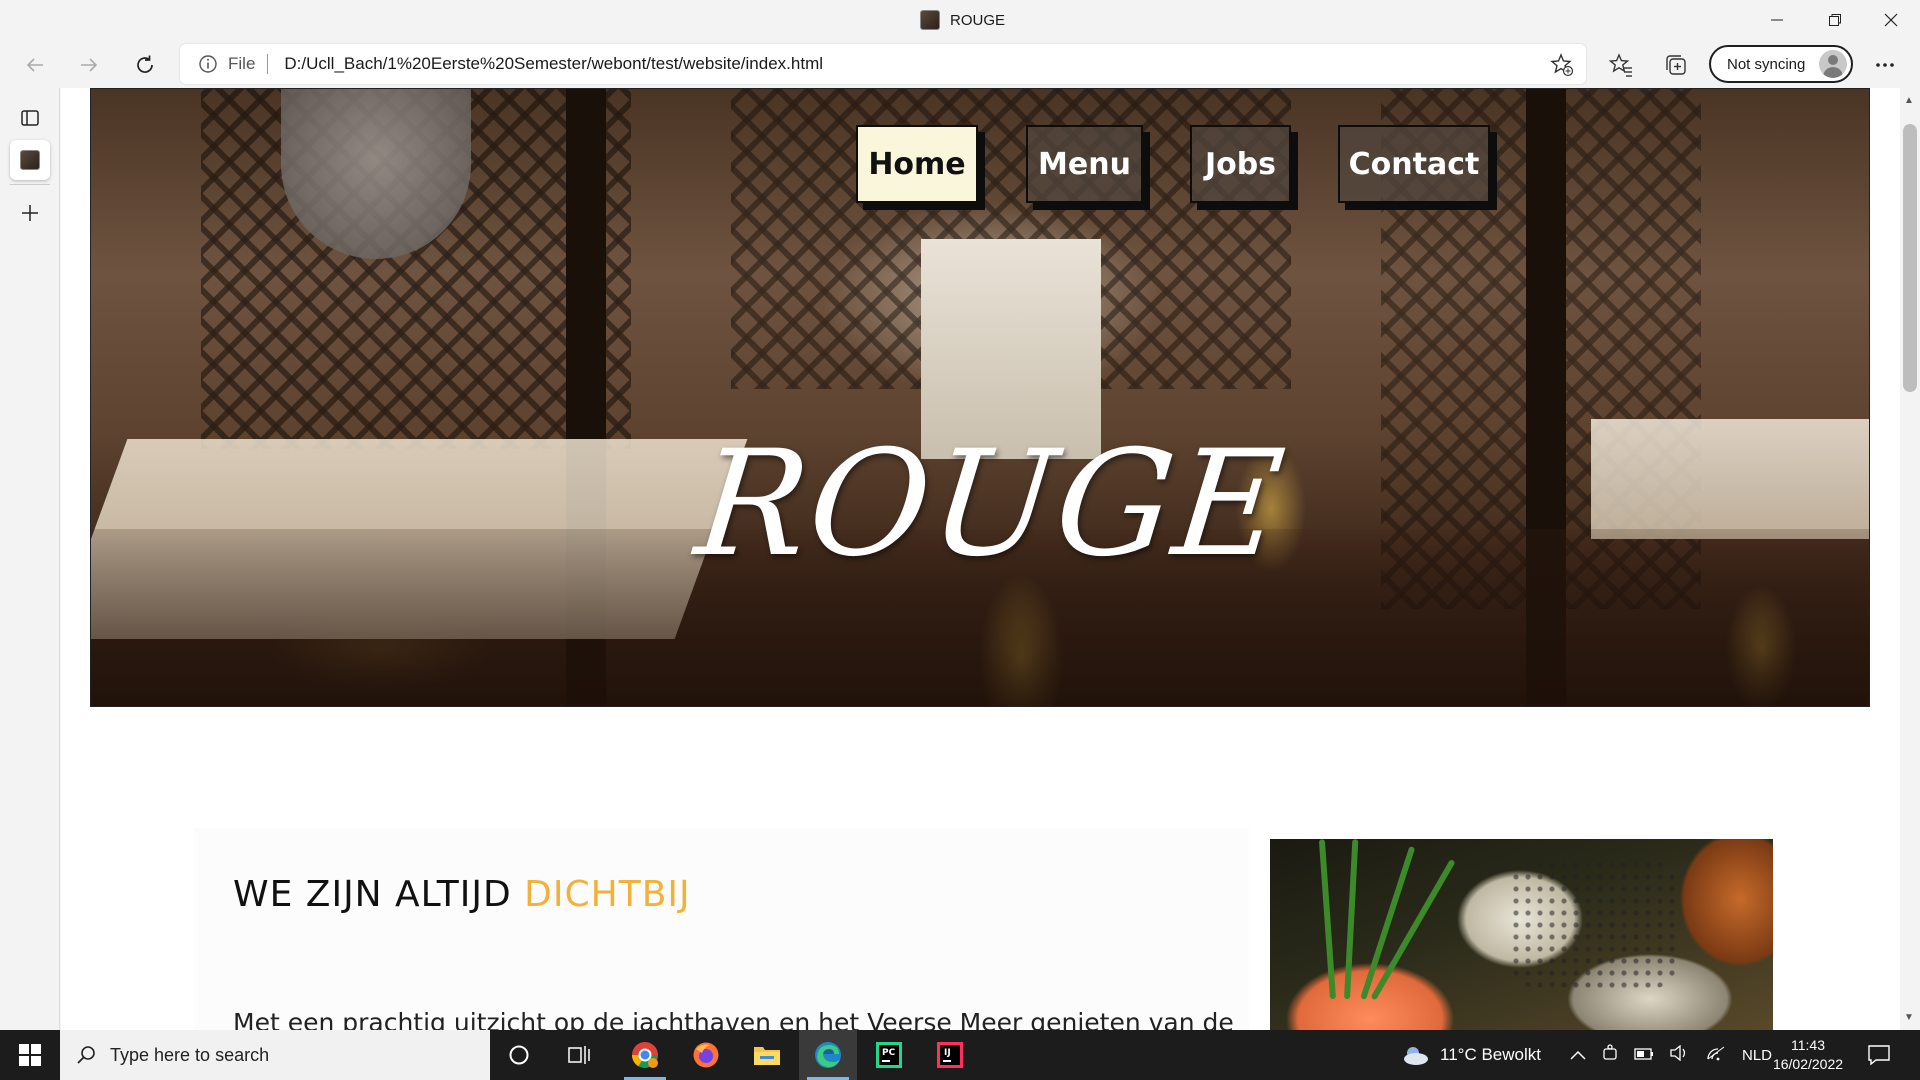  I want to click on favorites-button, so click(1621, 65).